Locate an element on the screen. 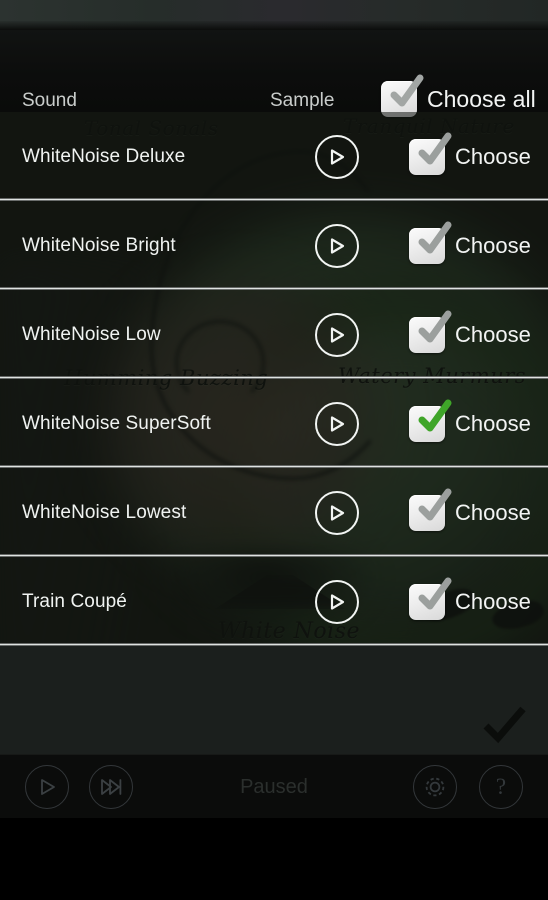  list-item: Train Coupé Choose is located at coordinates (274, 601).